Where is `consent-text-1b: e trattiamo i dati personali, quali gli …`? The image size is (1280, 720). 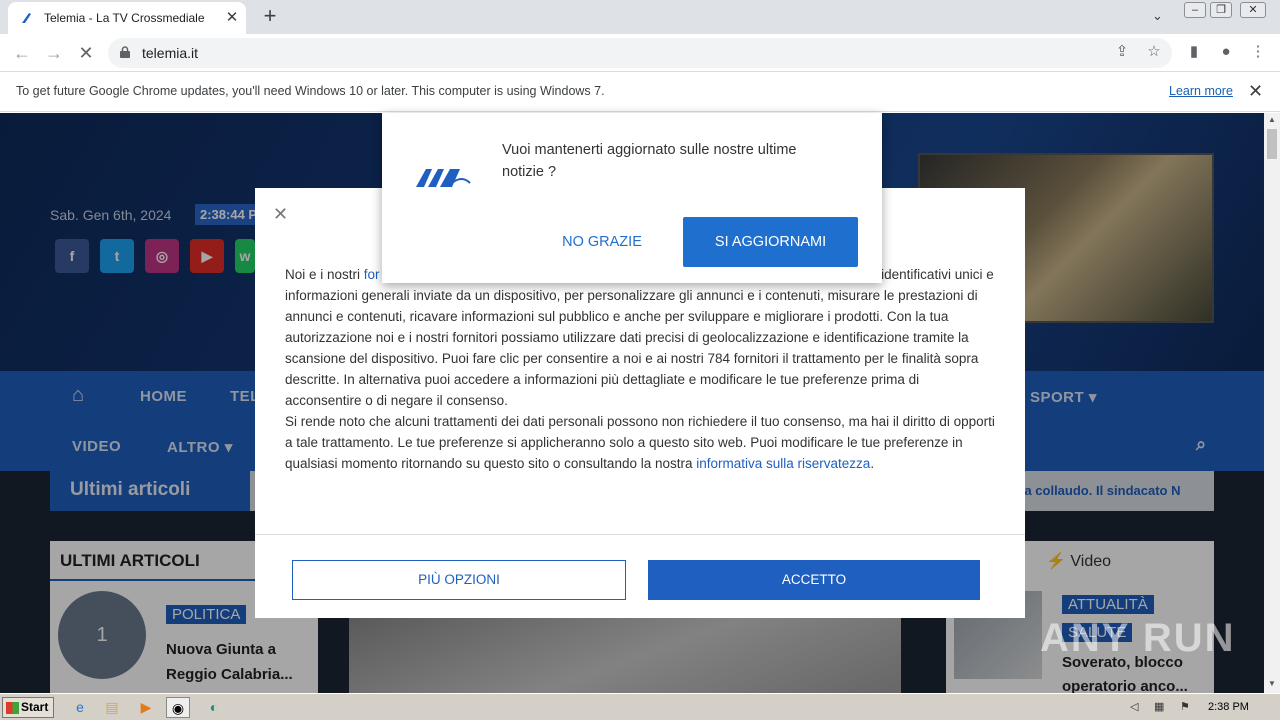 consent-text-1b: e trattiamo i dati personali, quali gli … is located at coordinates (639, 337).